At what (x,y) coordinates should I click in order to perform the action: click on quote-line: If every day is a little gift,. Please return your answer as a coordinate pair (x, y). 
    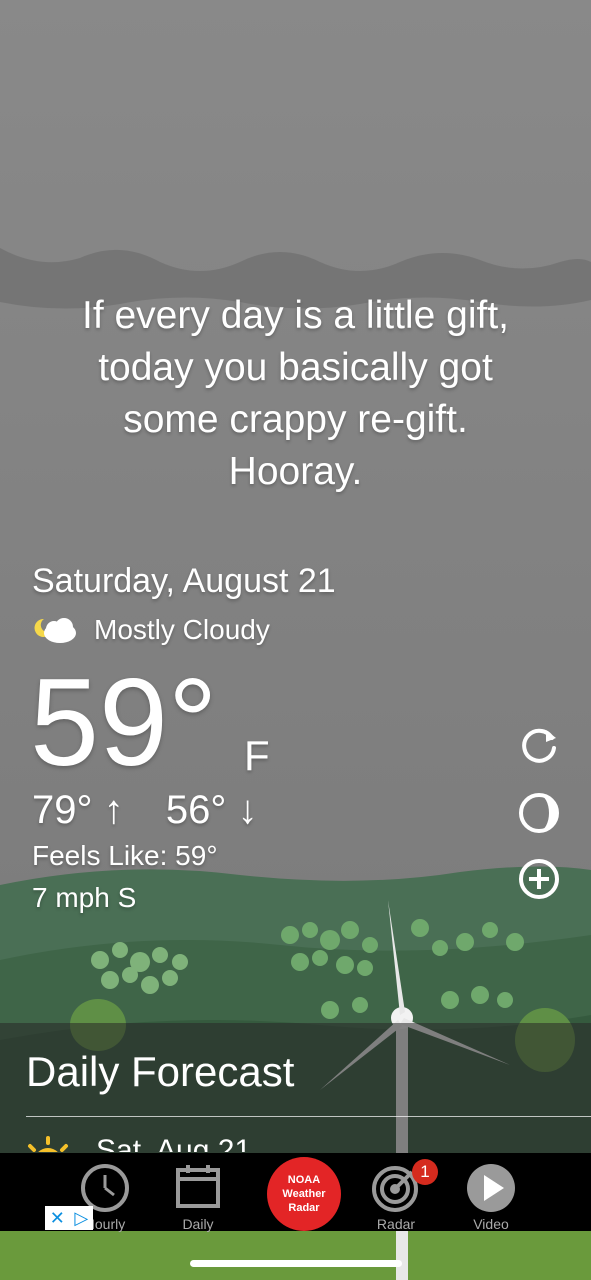
    Looking at the image, I should click on (295, 315).